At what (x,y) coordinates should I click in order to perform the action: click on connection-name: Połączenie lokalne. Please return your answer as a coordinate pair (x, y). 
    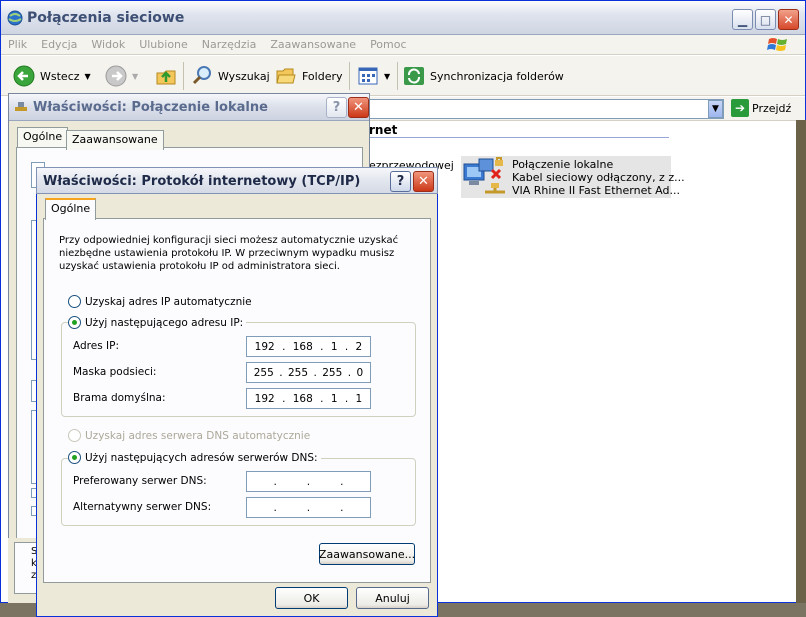
    Looking at the image, I should click on (563, 164).